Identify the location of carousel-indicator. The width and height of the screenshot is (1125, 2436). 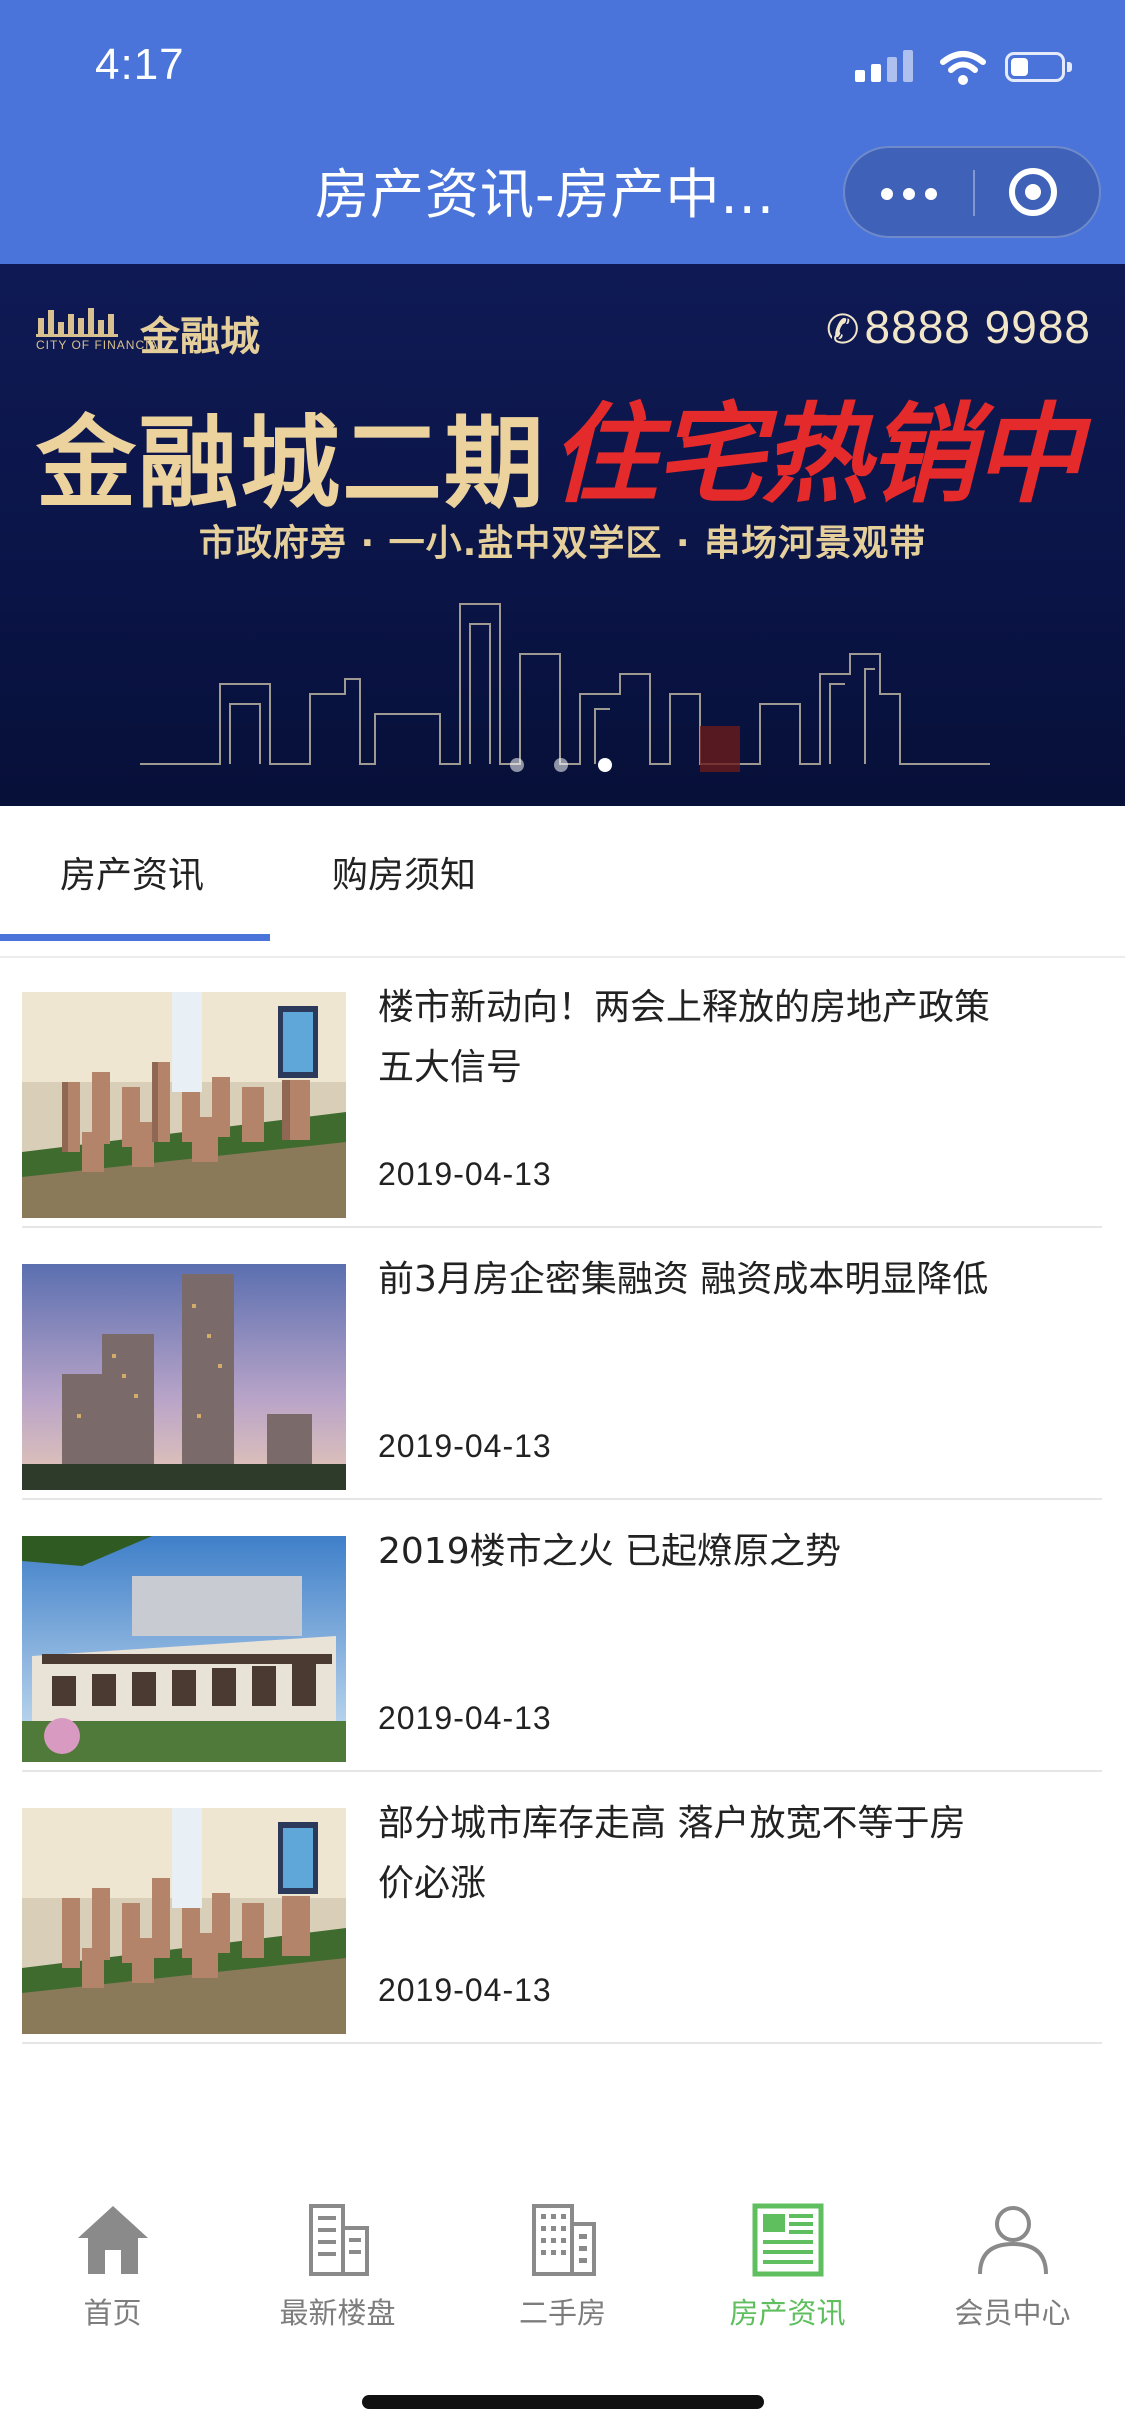
(565, 765).